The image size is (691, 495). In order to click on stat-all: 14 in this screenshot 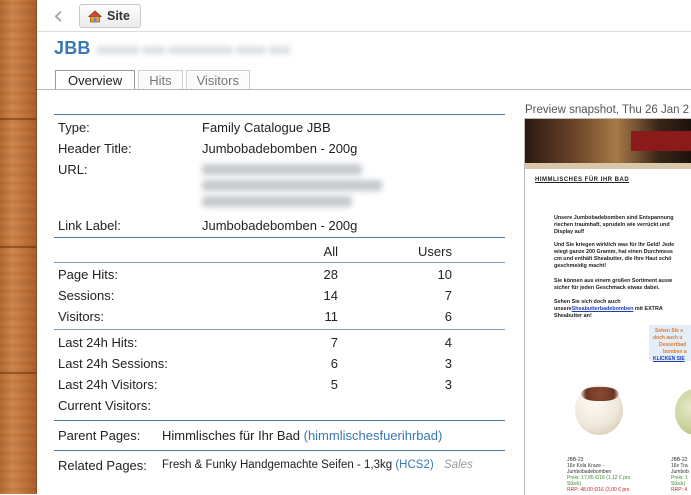, I will do `click(330, 295)`.